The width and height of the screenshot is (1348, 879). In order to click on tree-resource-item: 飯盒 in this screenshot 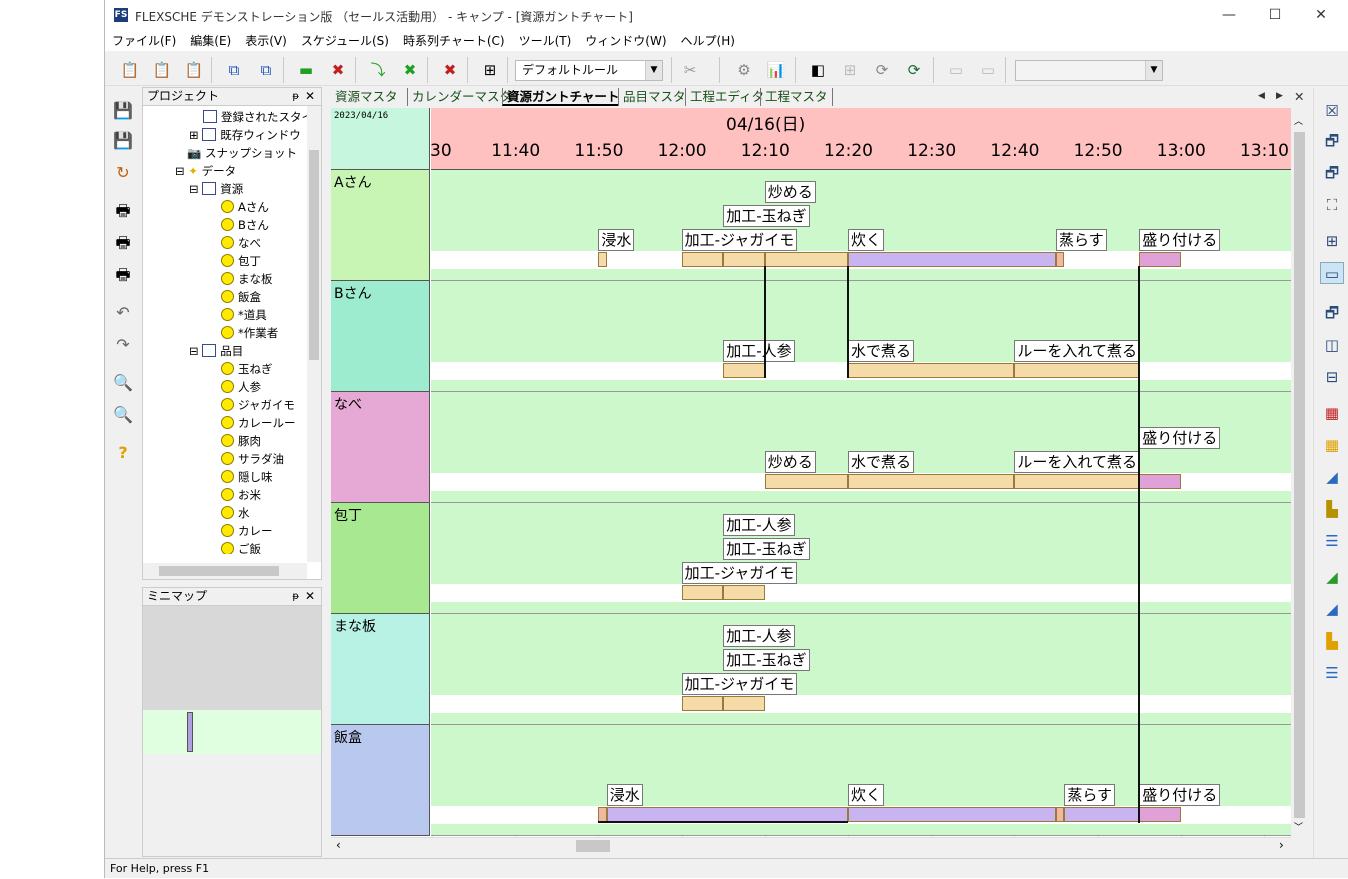, I will do `click(241, 297)`.